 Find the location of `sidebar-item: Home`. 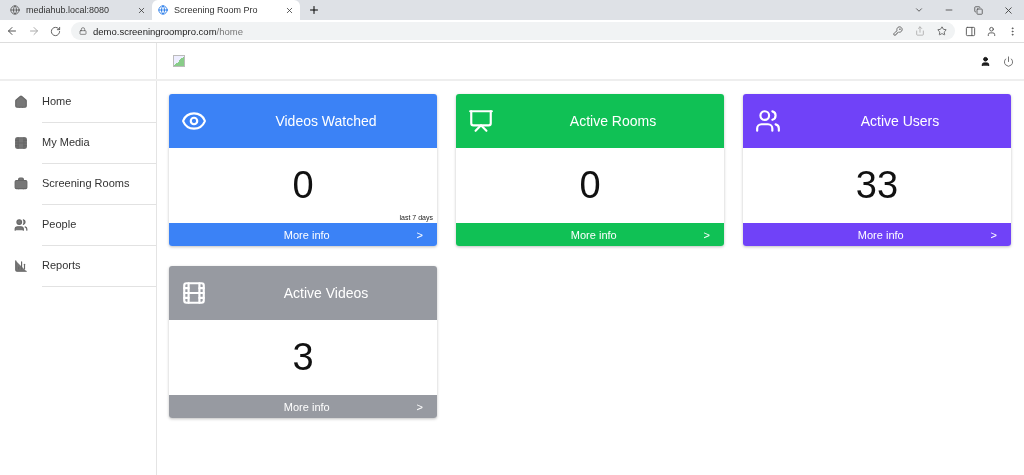

sidebar-item: Home is located at coordinates (99, 101).